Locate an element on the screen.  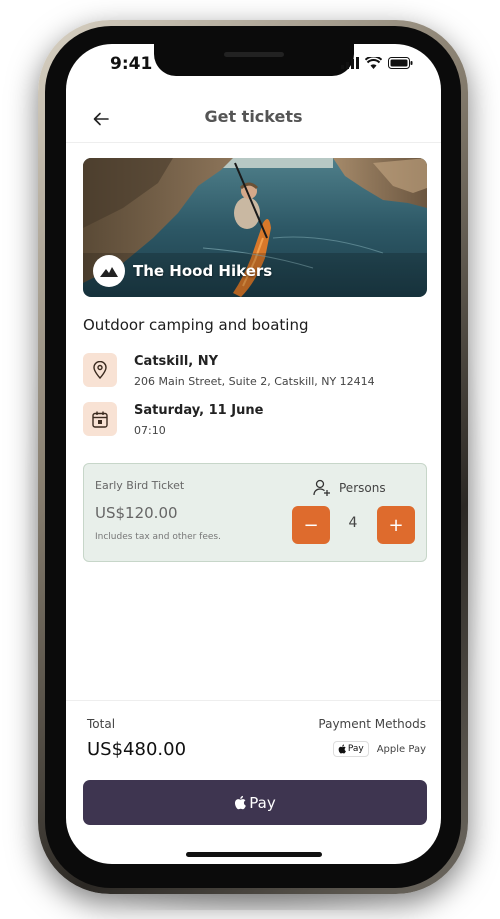
home-indicator is located at coordinates (254, 854).